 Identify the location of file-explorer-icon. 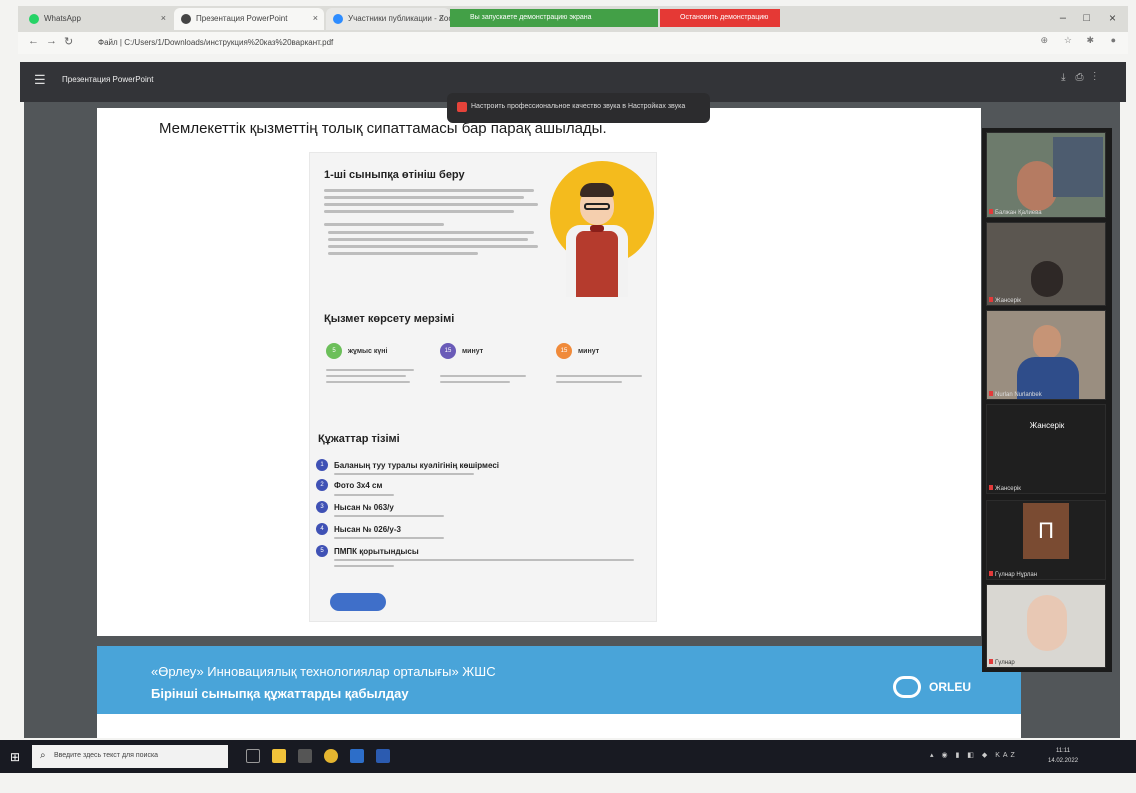
(279, 756).